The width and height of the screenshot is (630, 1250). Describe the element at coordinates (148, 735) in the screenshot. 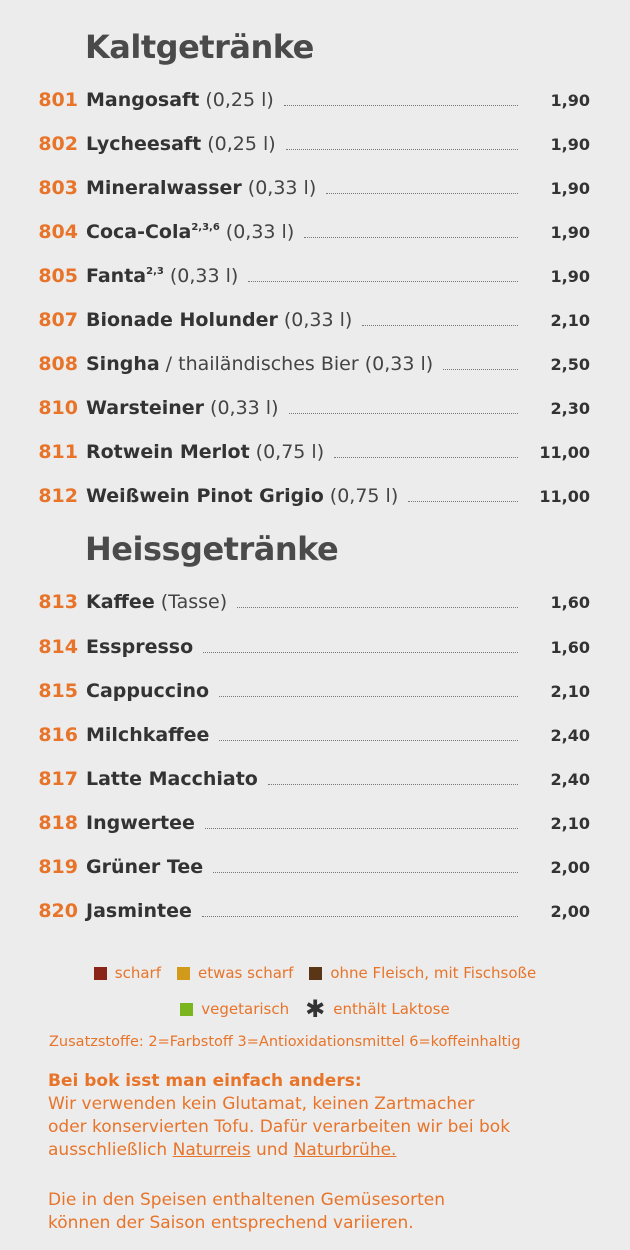

I see `item-name: Milchkaffee` at that location.